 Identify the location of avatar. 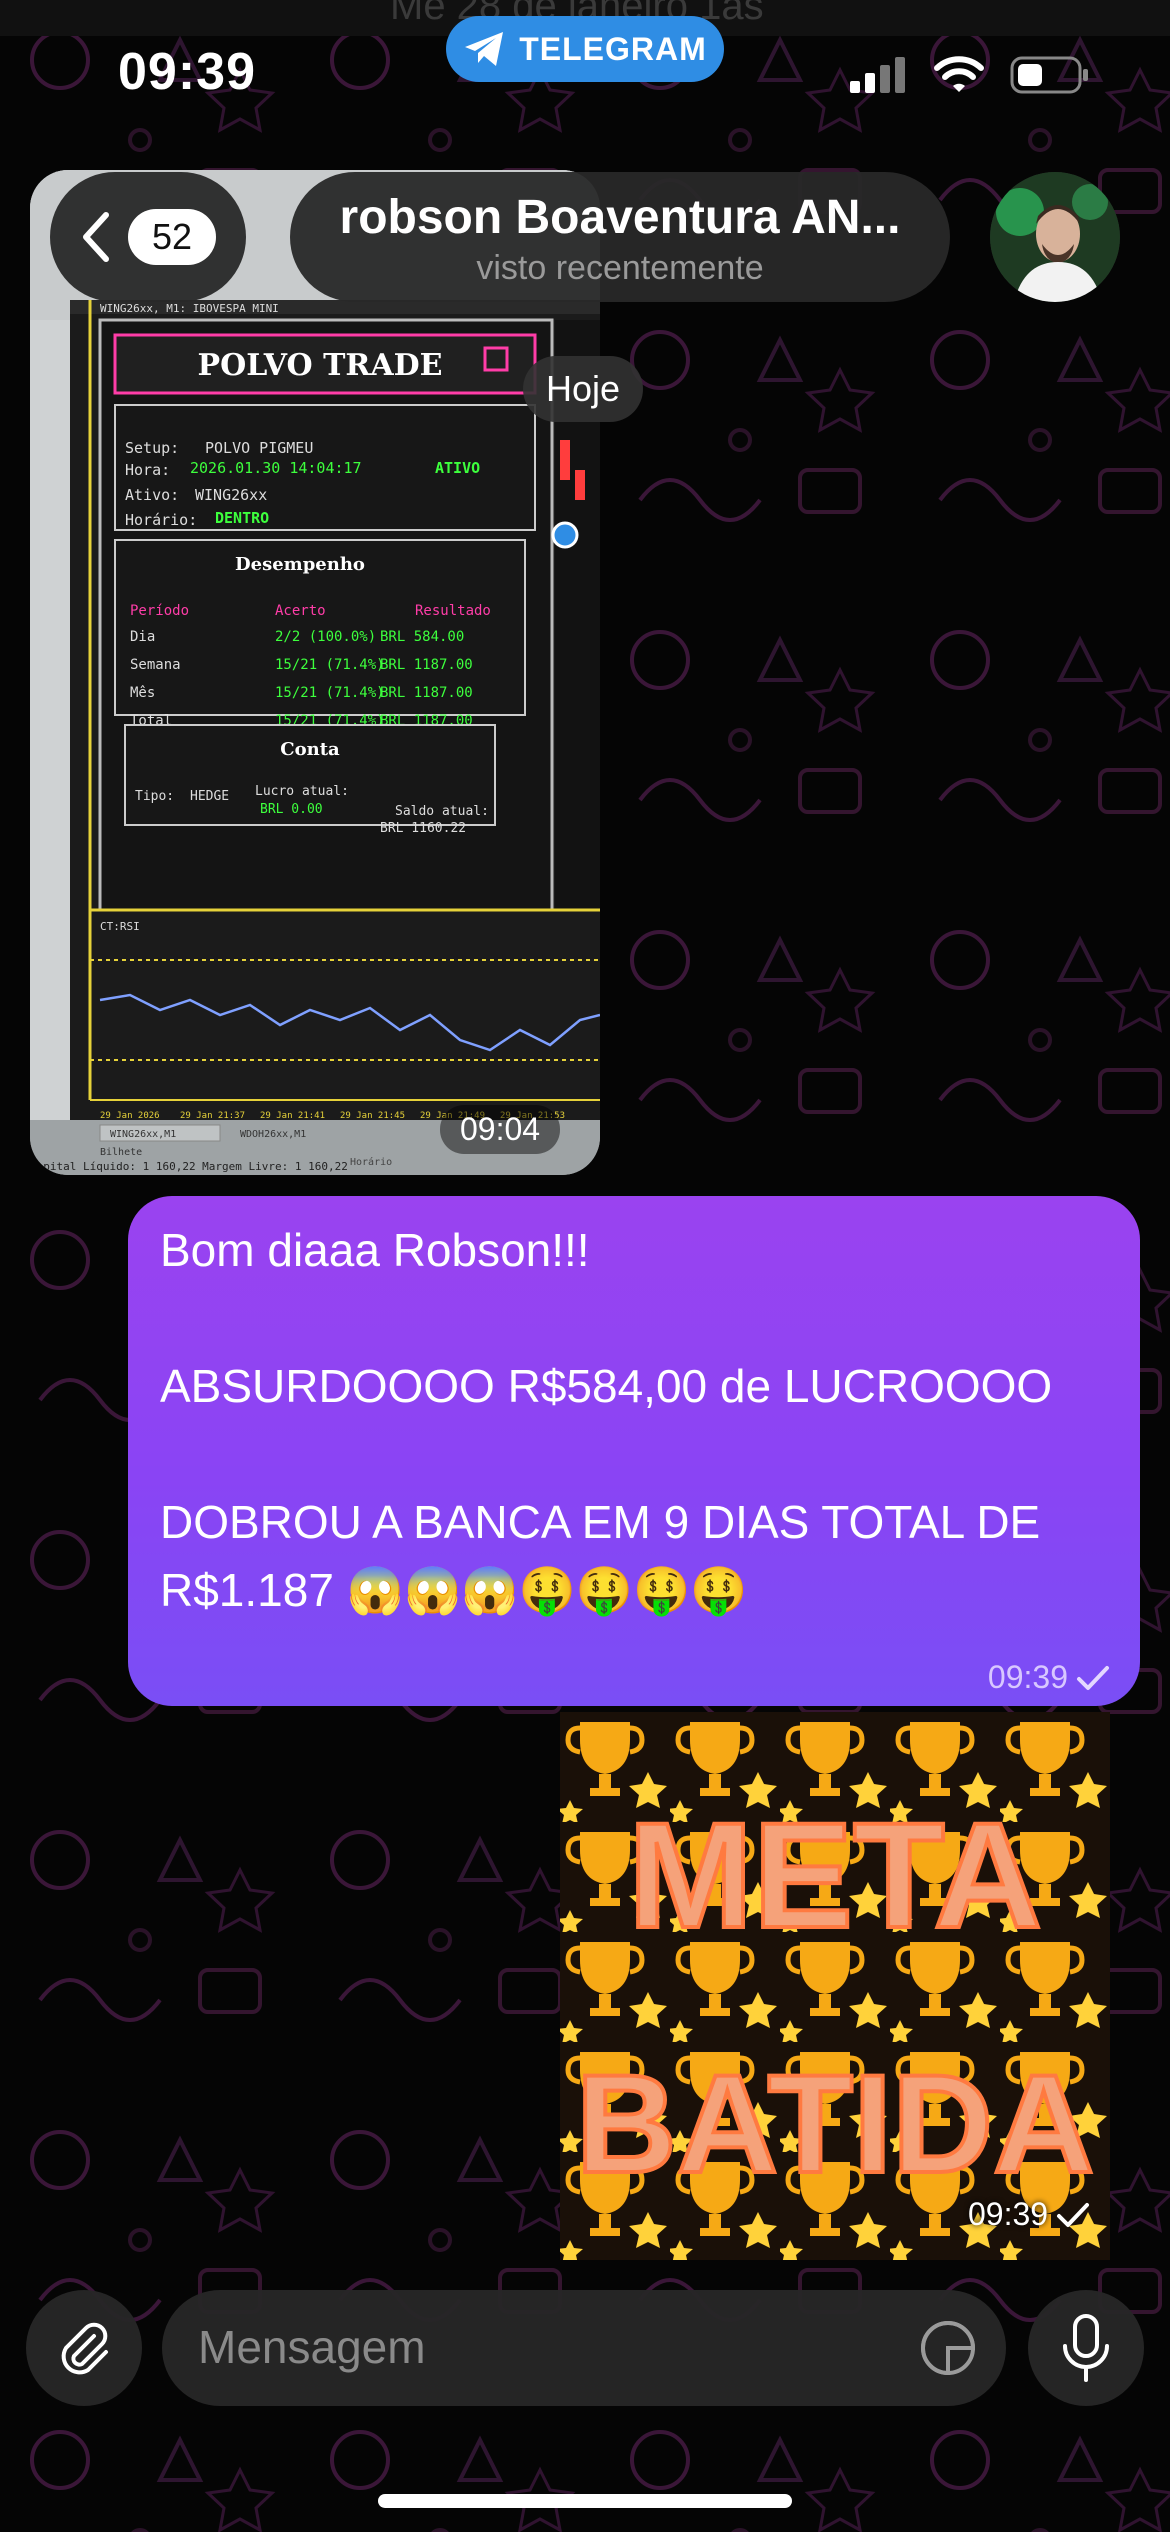
(1055, 237).